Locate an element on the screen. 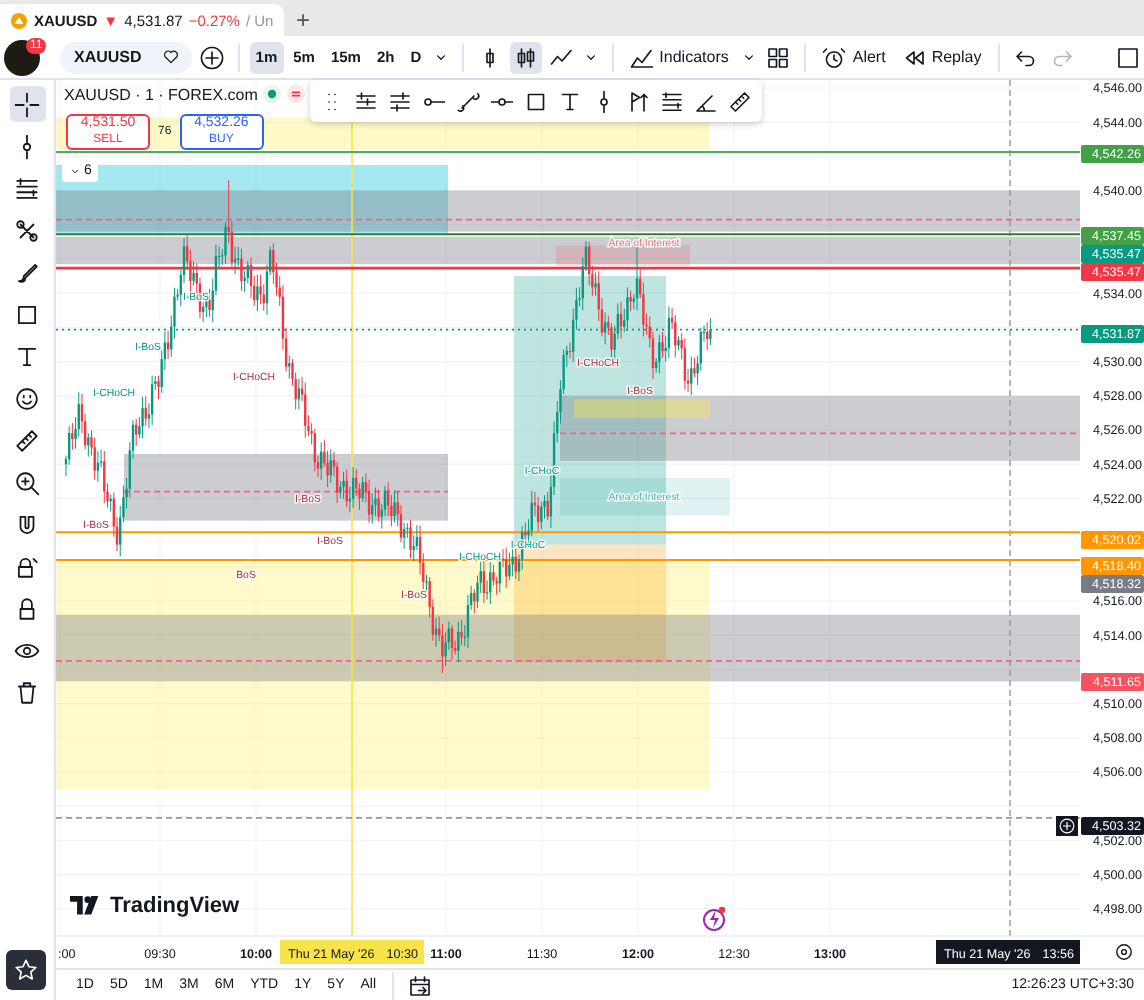  indicators-button: Indicators is located at coordinates (679, 57).